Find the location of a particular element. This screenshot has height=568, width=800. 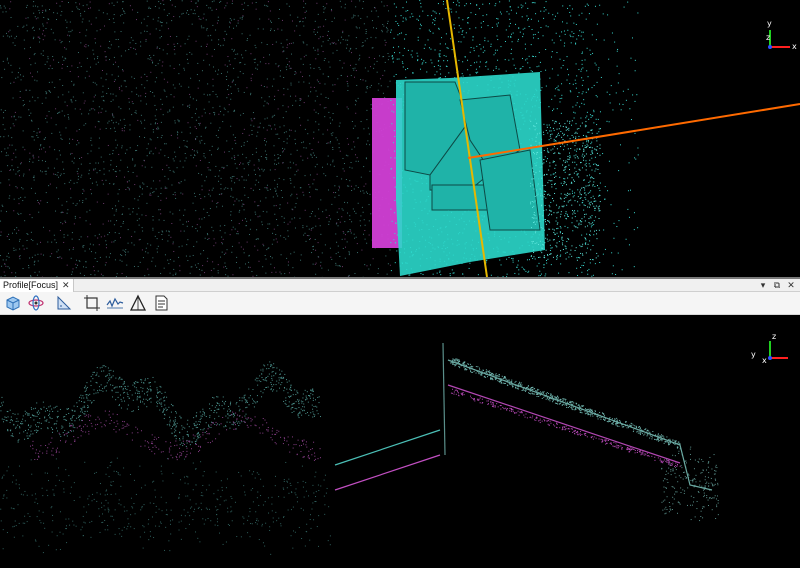

profile-panel-header: Profile[Focus] ✕ ▾ ⧉ ✕ is located at coordinates (400, 285).